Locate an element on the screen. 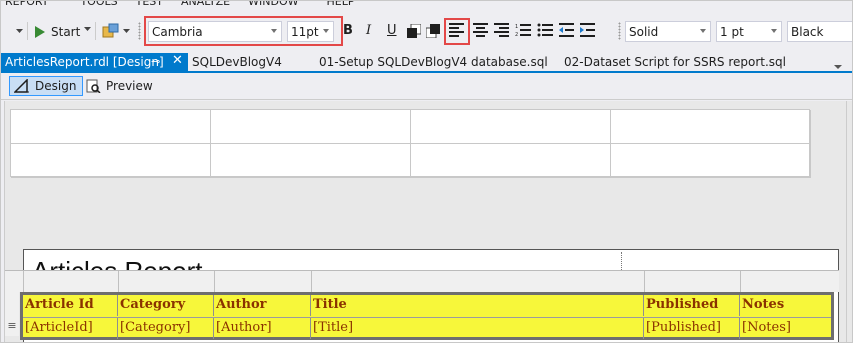  italic-button: I is located at coordinates (368, 30).